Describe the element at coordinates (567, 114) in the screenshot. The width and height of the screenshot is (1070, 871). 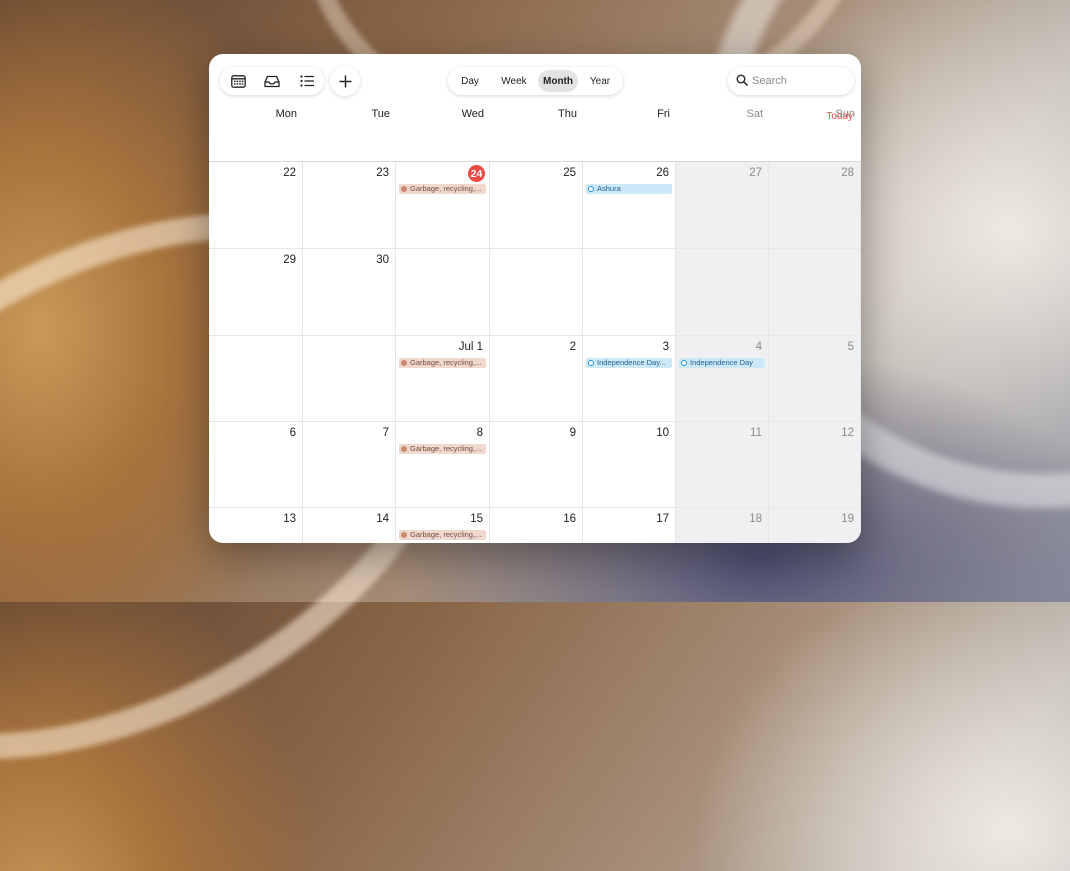
I see `weekday-label: Thu` at that location.